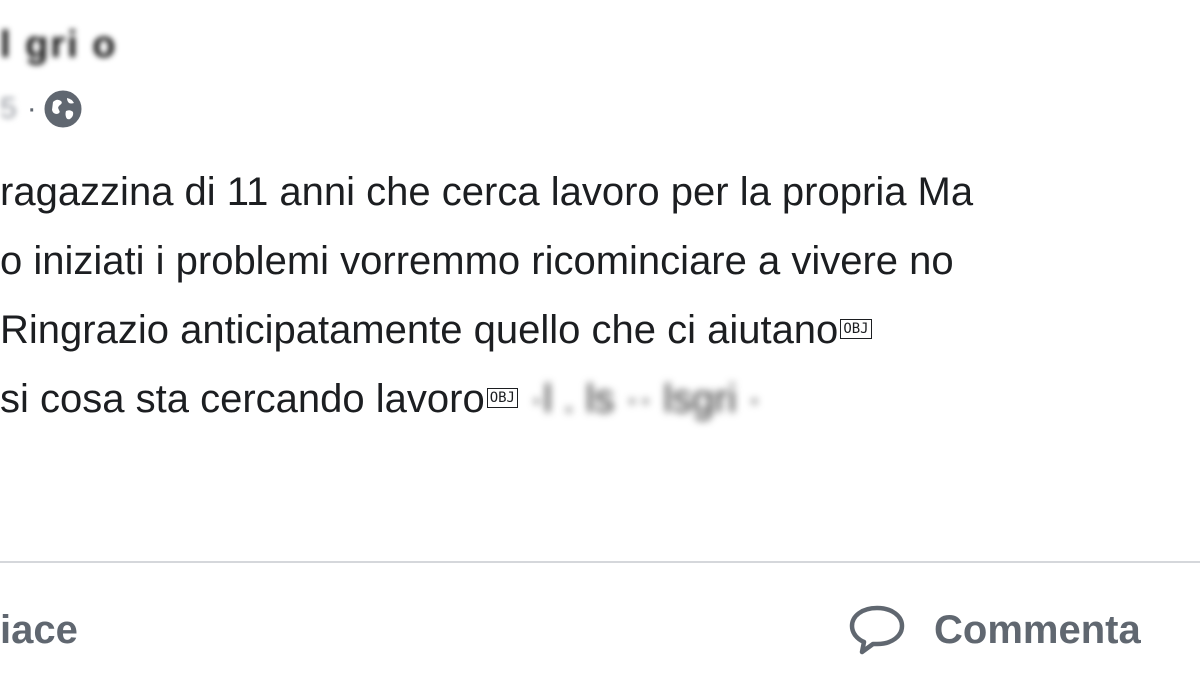 This screenshot has width=1200, height=675. I want to click on post-meta: 5 ·, so click(41, 109).